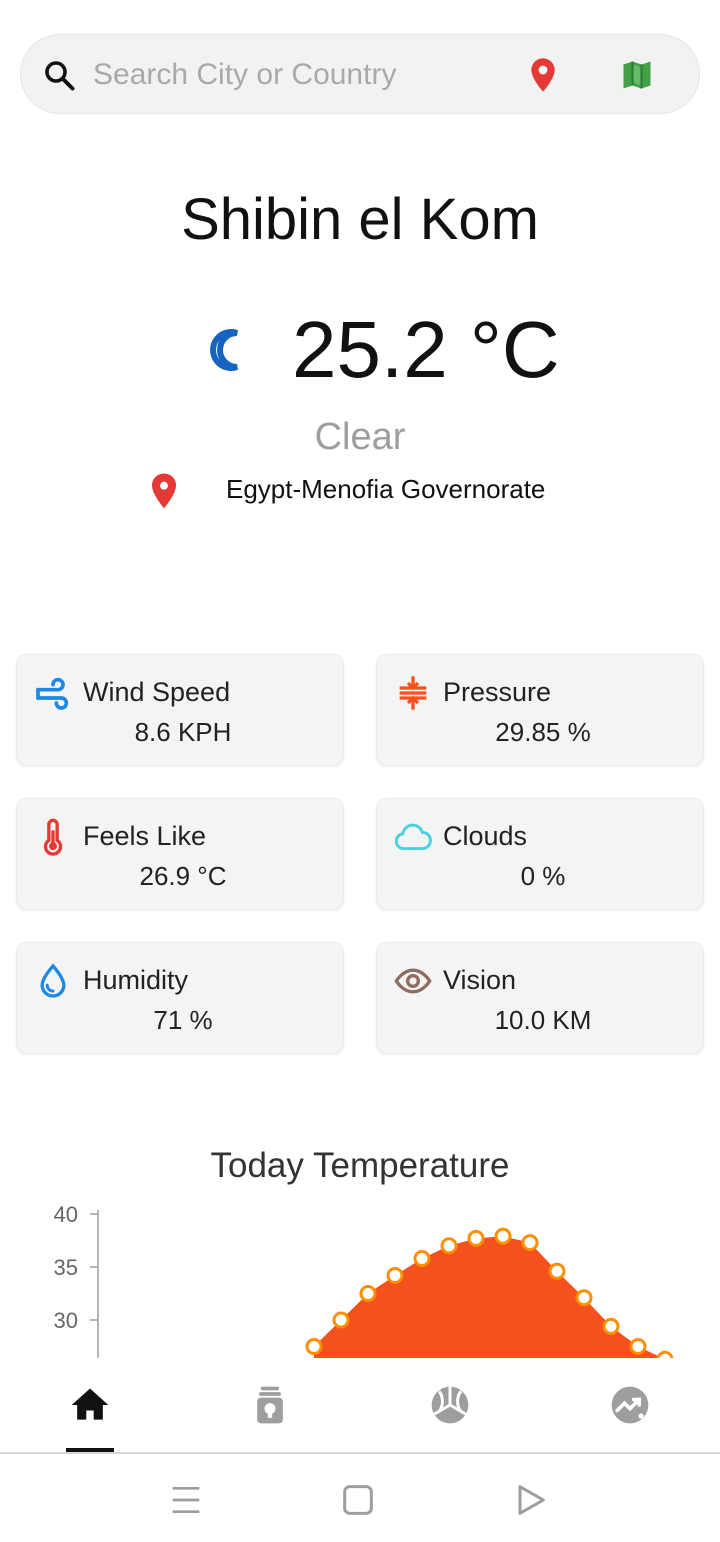 The height and width of the screenshot is (1542, 720). Describe the element at coordinates (543, 876) in the screenshot. I see `card-value: 0 %` at that location.